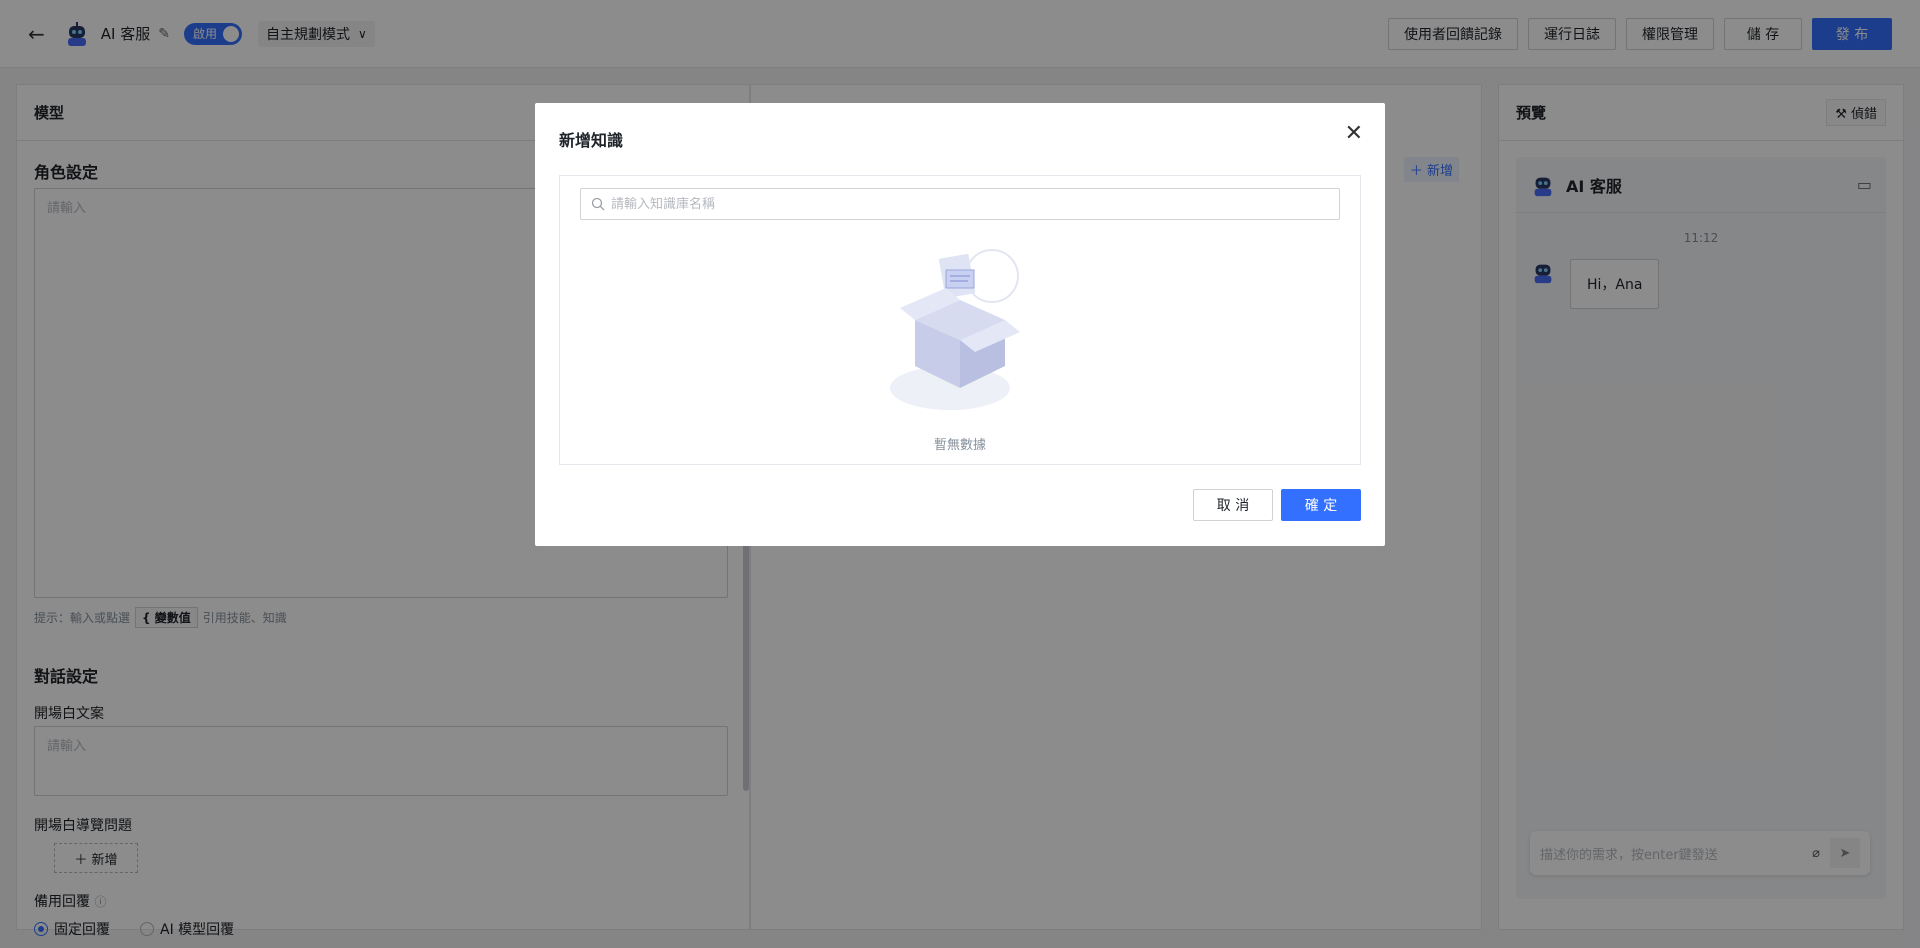 The image size is (1920, 948). I want to click on empty-box-illustration, so click(955, 329).